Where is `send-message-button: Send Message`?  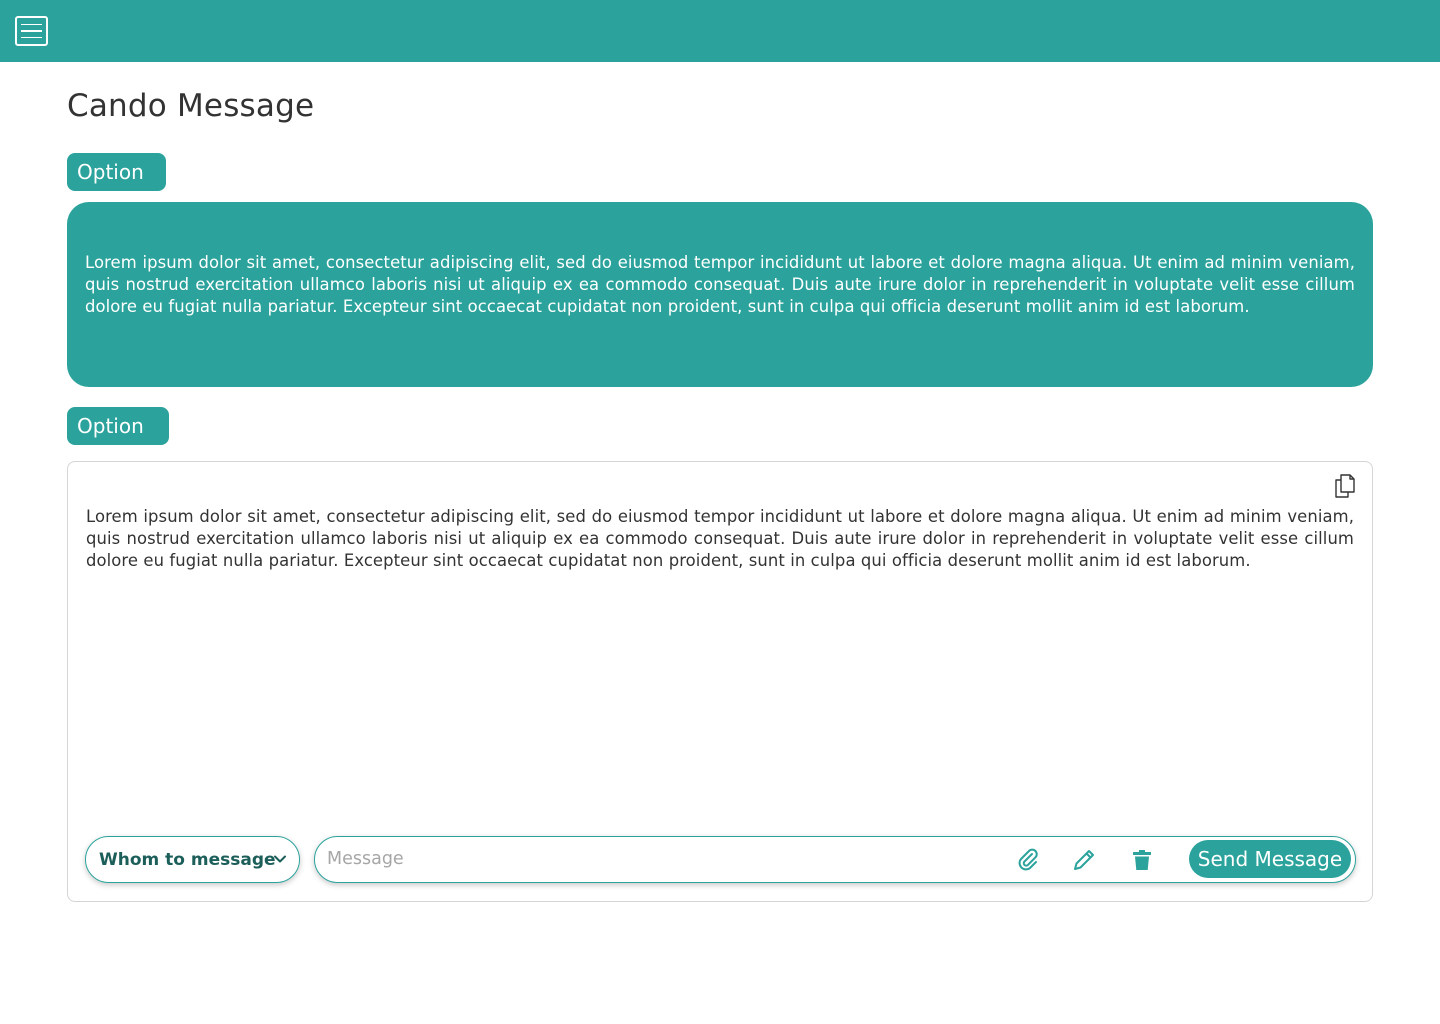 send-message-button: Send Message is located at coordinates (1270, 859).